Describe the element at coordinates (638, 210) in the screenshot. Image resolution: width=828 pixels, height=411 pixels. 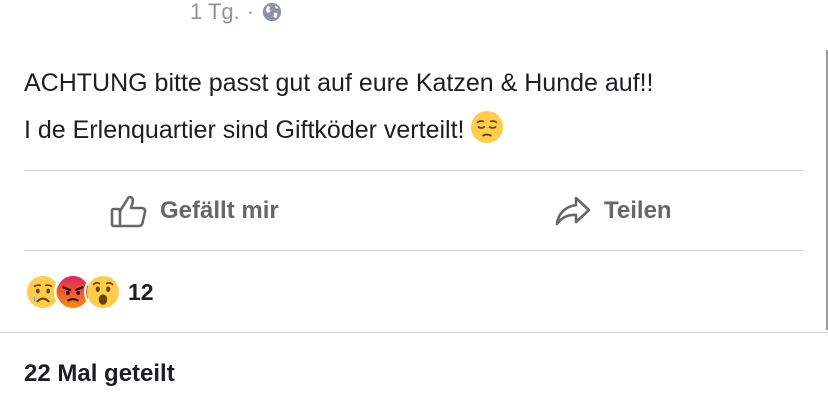
I see `share-label: Teilen` at that location.